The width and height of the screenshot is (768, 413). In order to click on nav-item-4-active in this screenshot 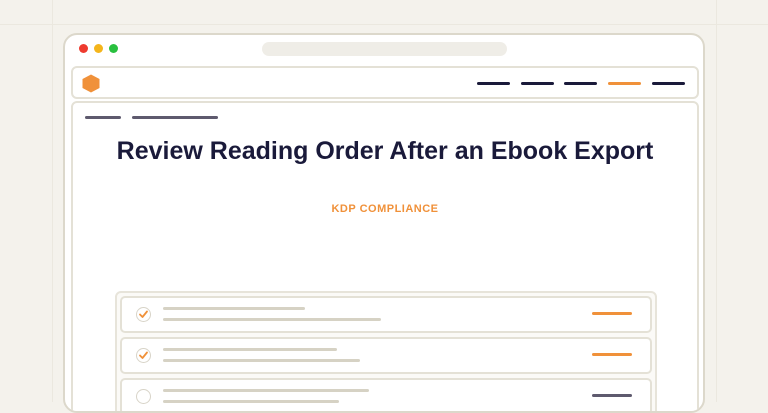, I will do `click(624, 83)`.